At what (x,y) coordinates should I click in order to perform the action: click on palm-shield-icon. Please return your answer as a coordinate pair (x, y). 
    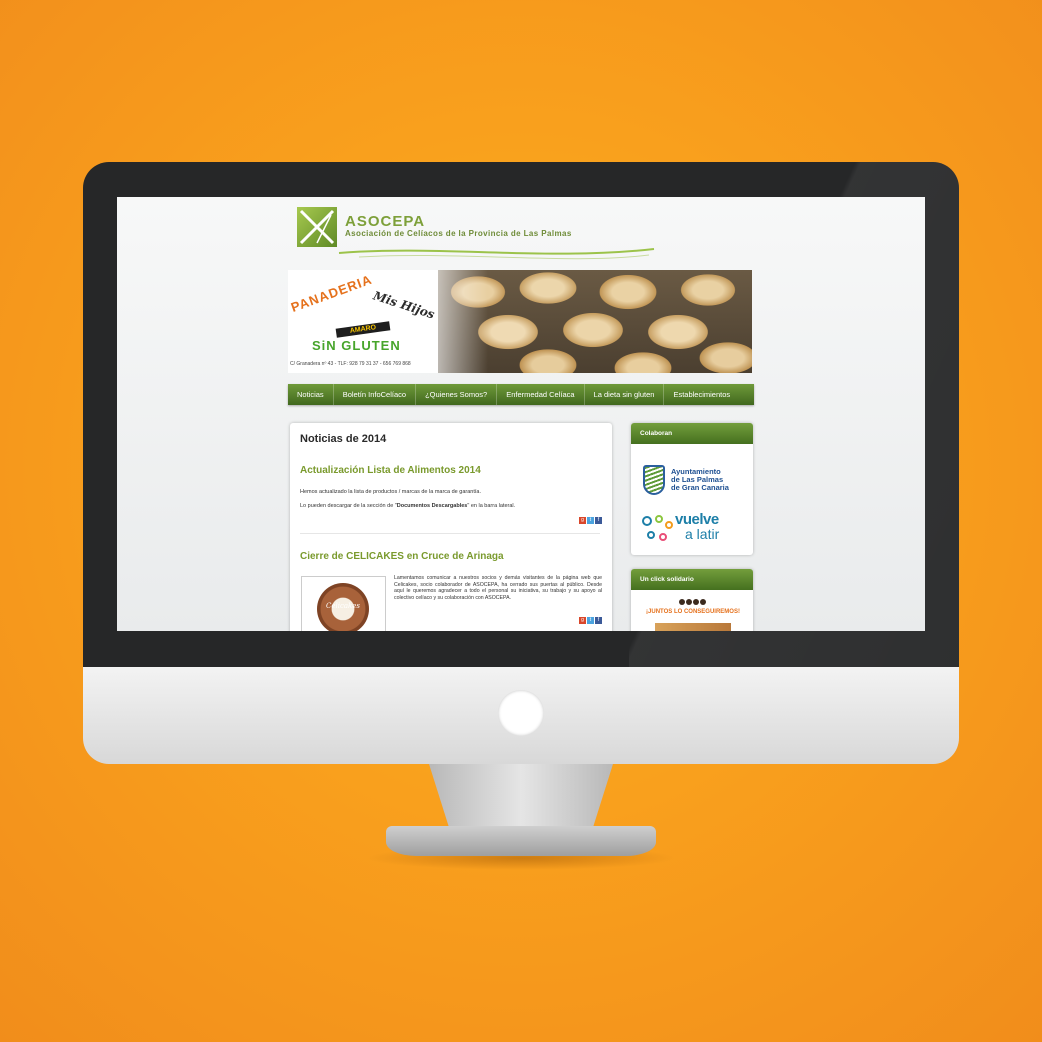
    Looking at the image, I should click on (654, 480).